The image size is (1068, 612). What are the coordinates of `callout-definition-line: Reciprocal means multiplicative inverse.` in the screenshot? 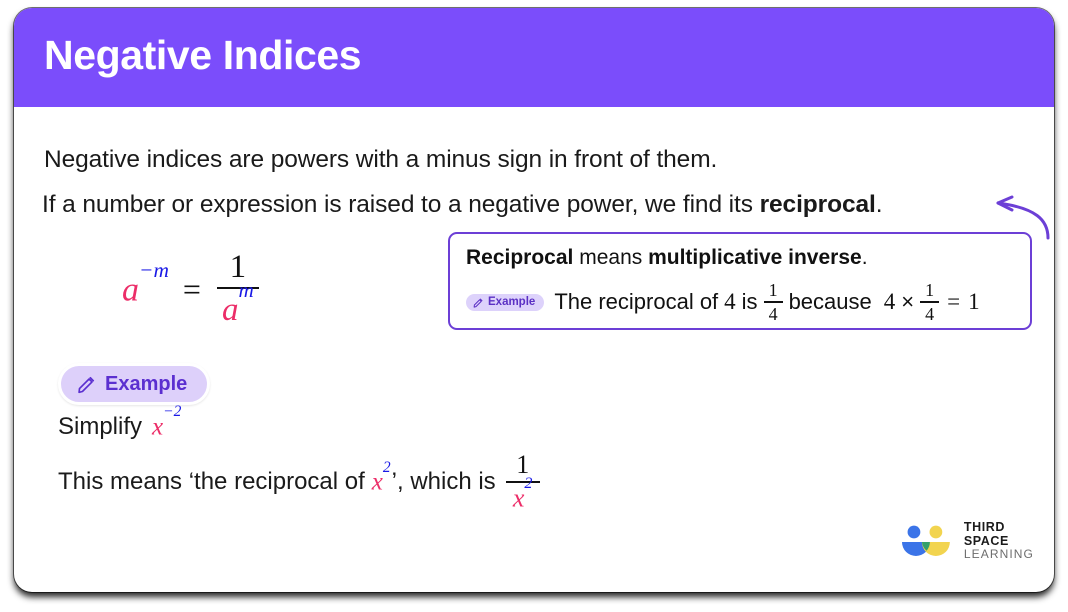 It's located at (667, 258).